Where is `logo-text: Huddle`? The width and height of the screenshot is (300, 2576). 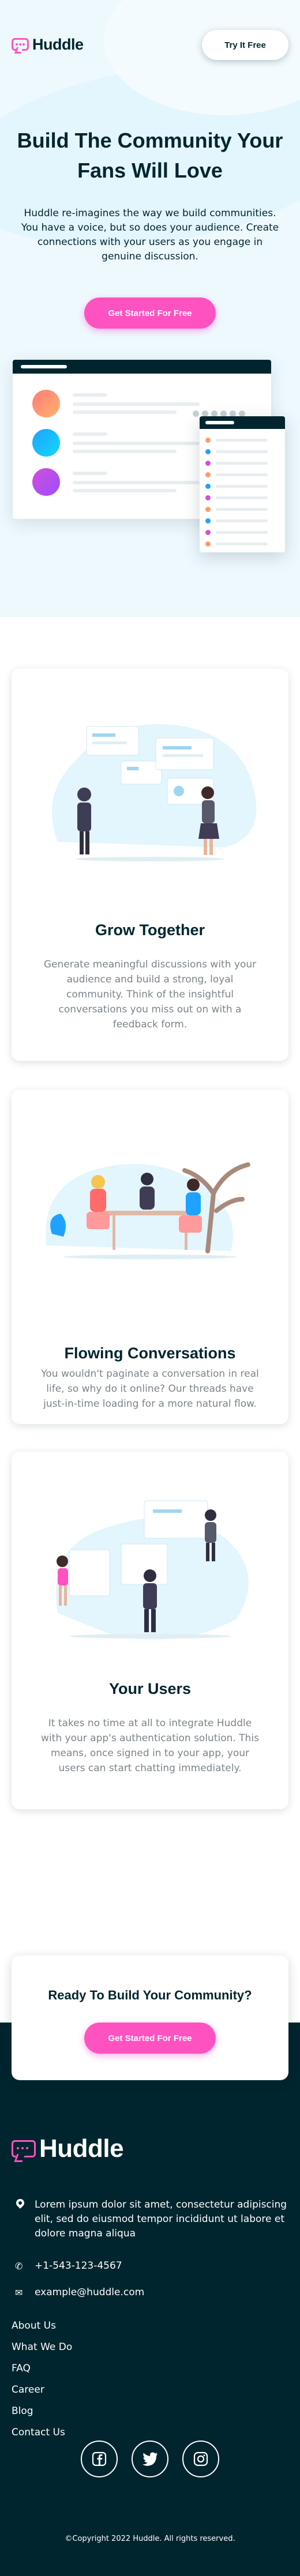 logo-text: Huddle is located at coordinates (58, 44).